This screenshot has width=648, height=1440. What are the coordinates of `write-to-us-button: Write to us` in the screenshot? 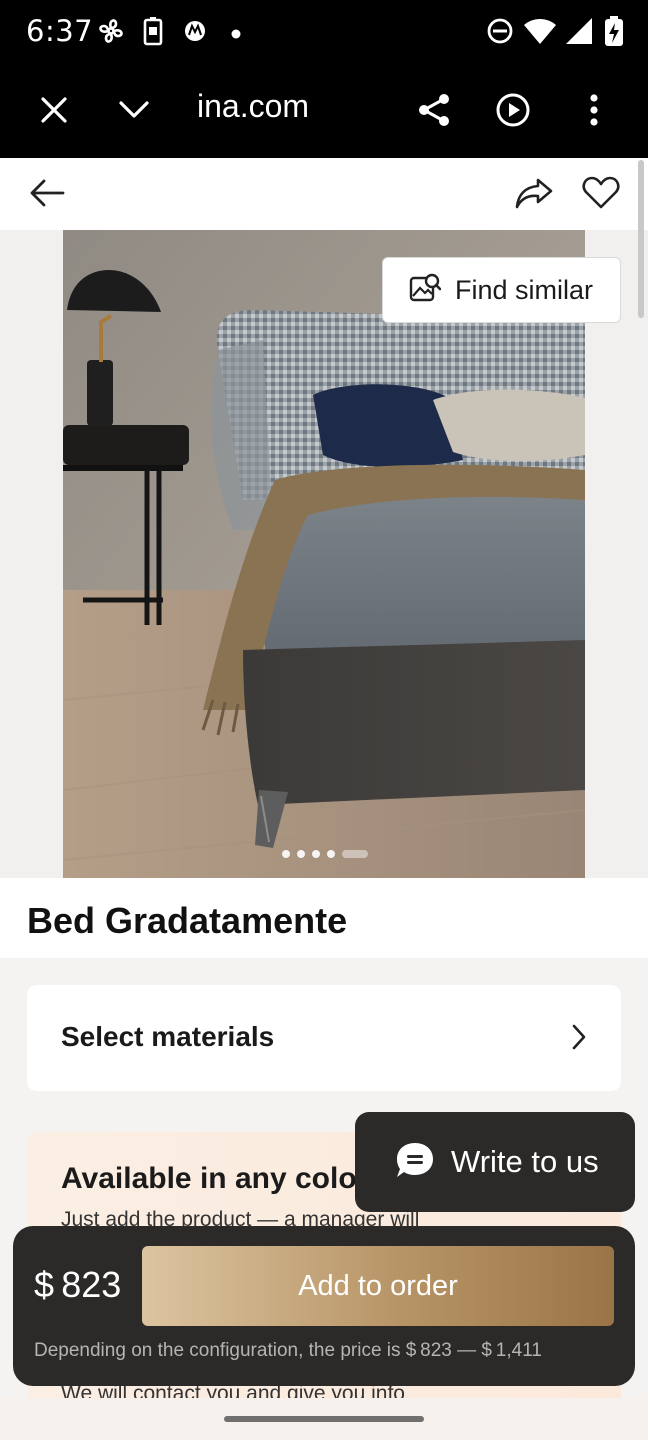 It's located at (495, 1162).